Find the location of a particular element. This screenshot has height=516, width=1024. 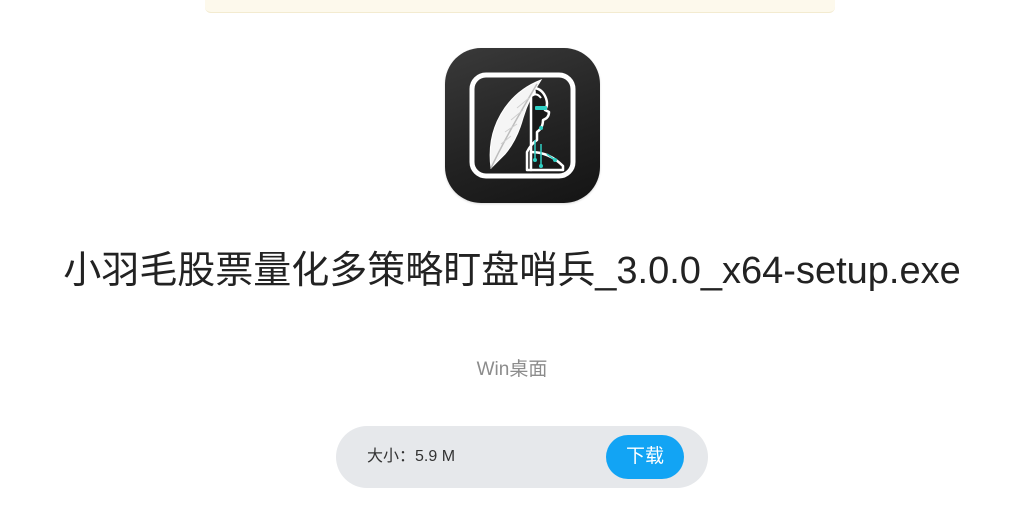

file-size: 大小：5.9 M is located at coordinates (411, 457).